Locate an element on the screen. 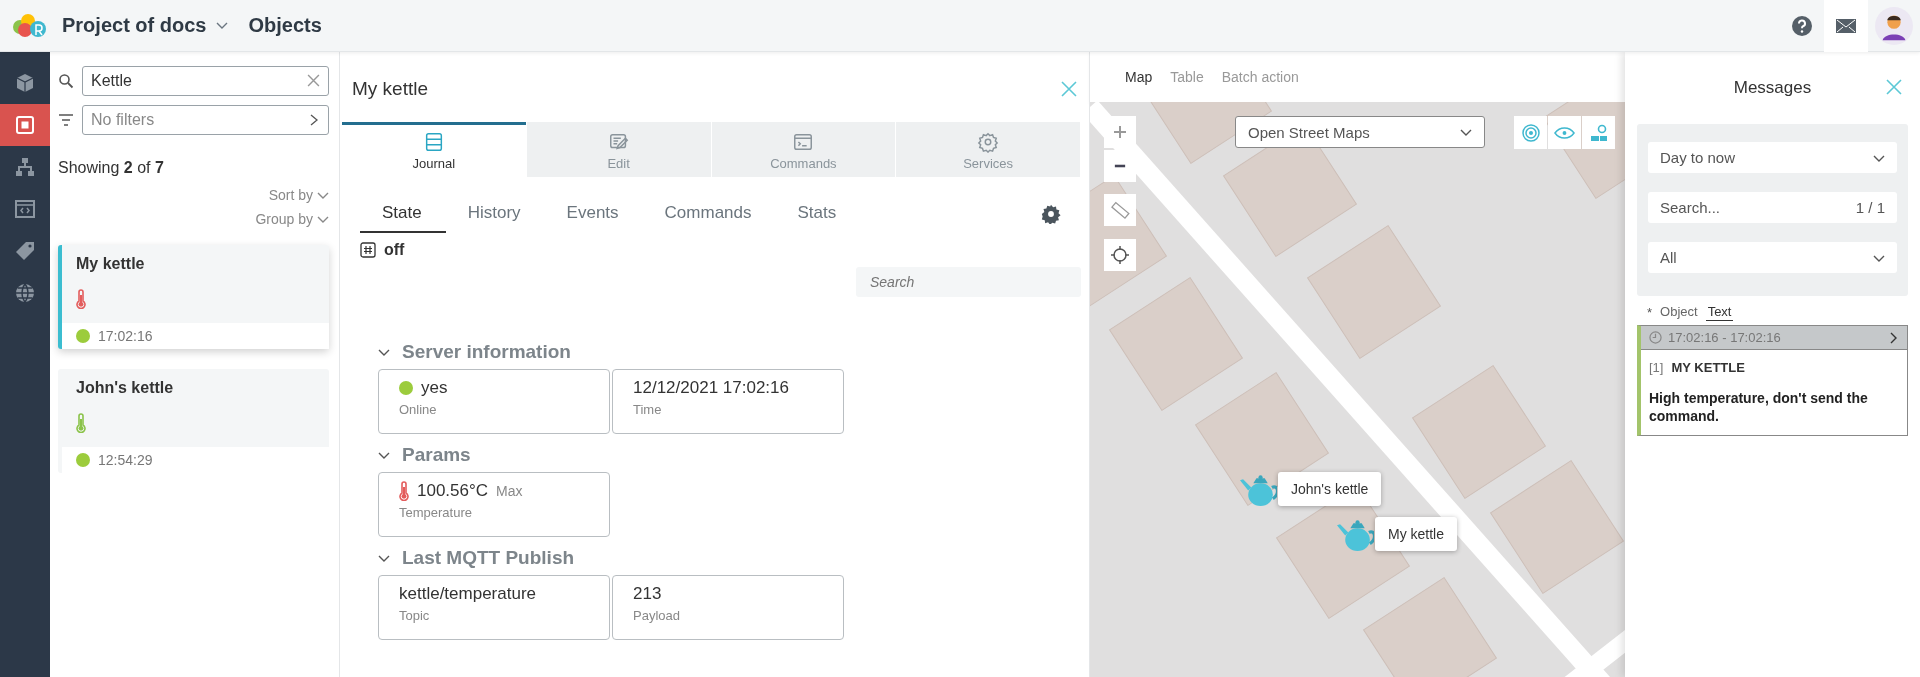 The image size is (1920, 677). message-text: High temperature, don't send the command. is located at coordinates (1759, 407).